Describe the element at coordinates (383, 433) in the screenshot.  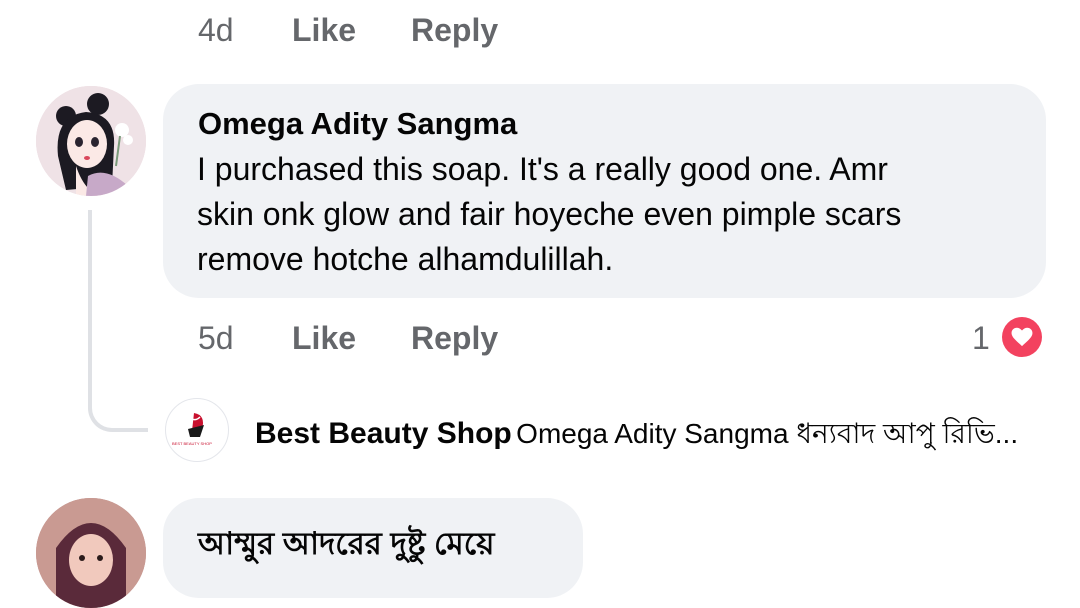
I see `reply-author: Best Beauty Shop` at that location.